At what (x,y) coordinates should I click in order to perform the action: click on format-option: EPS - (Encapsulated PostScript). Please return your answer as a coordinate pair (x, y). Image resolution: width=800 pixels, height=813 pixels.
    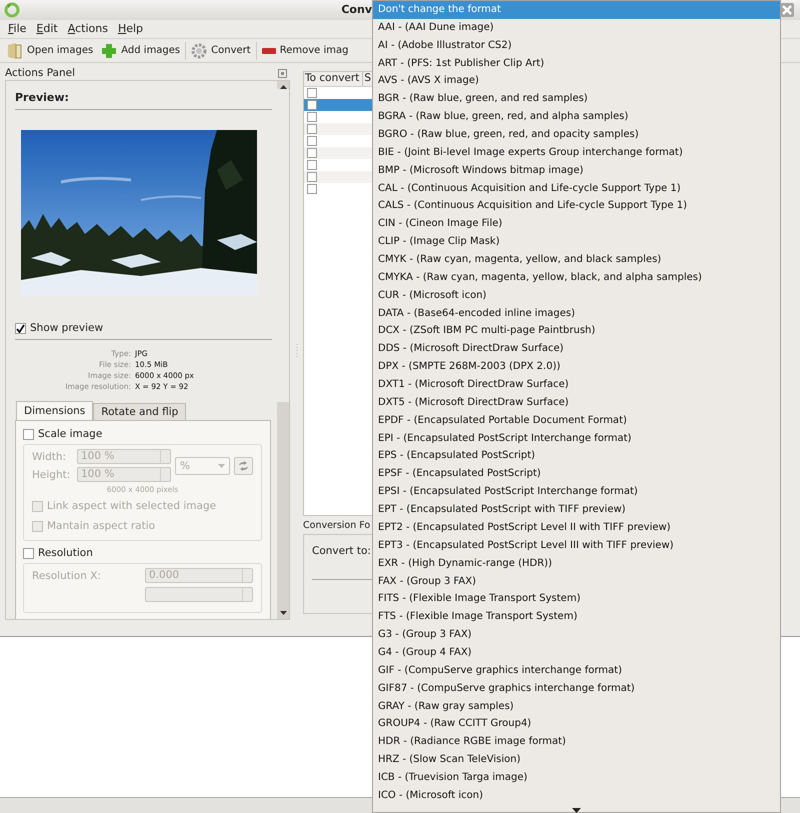
    Looking at the image, I should click on (576, 456).